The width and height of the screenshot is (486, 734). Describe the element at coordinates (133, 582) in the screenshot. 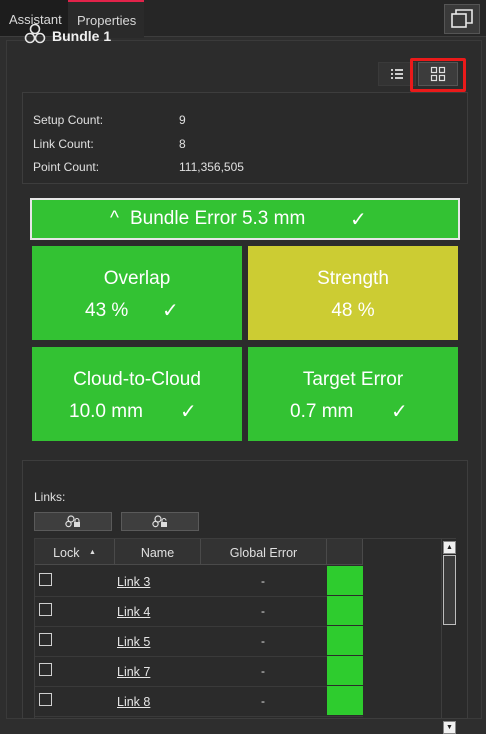

I see `link-name: Link 3` at that location.